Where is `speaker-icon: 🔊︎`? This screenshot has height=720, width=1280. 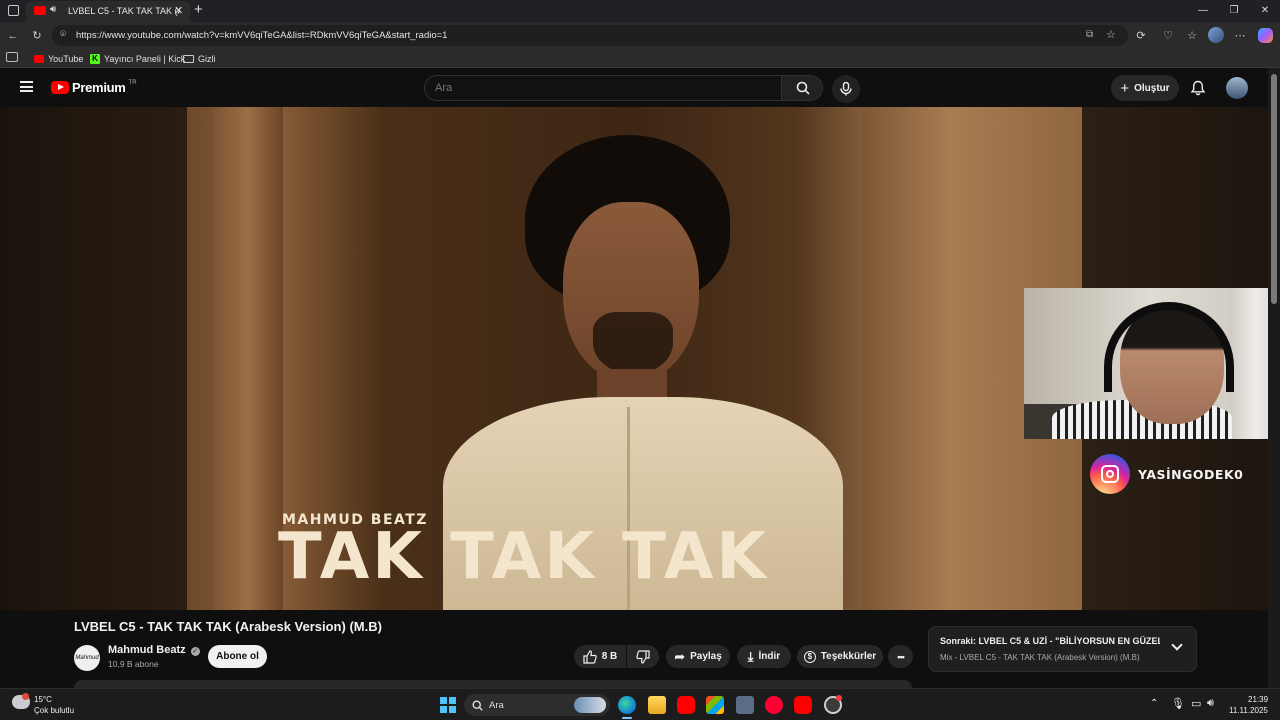 speaker-icon: 🔊︎ is located at coordinates (53, 9).